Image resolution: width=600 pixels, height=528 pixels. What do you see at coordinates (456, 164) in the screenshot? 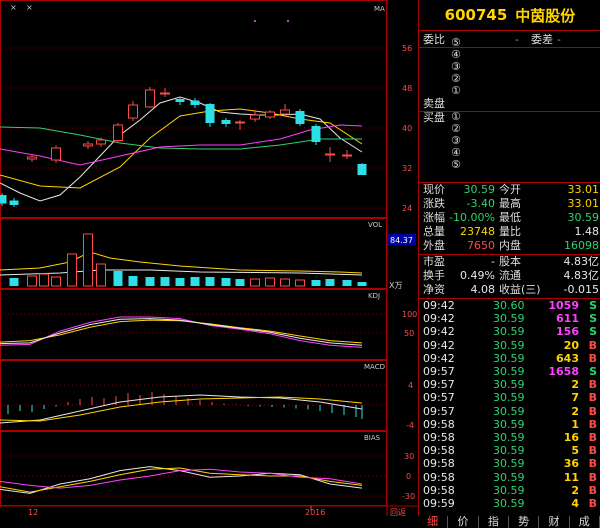
I see `buy-level-5: ⑤` at bounding box center [456, 164].